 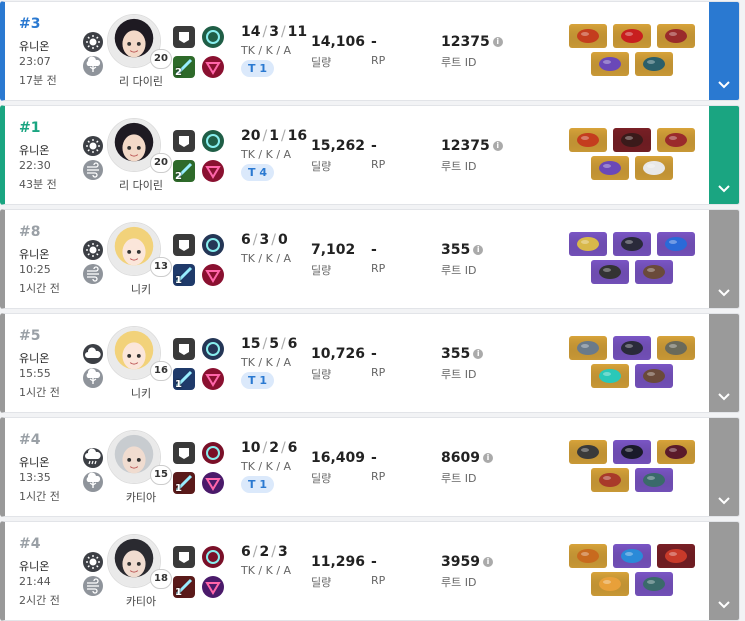 I want to click on time-ago: 17분 전, so click(x=38, y=80).